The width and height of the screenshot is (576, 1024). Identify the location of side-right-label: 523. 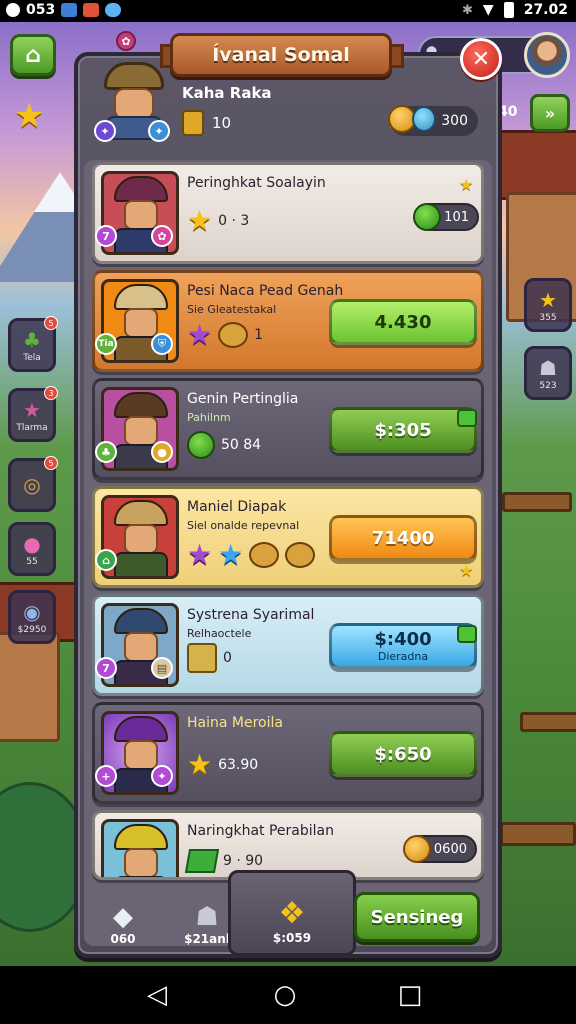
(548, 385).